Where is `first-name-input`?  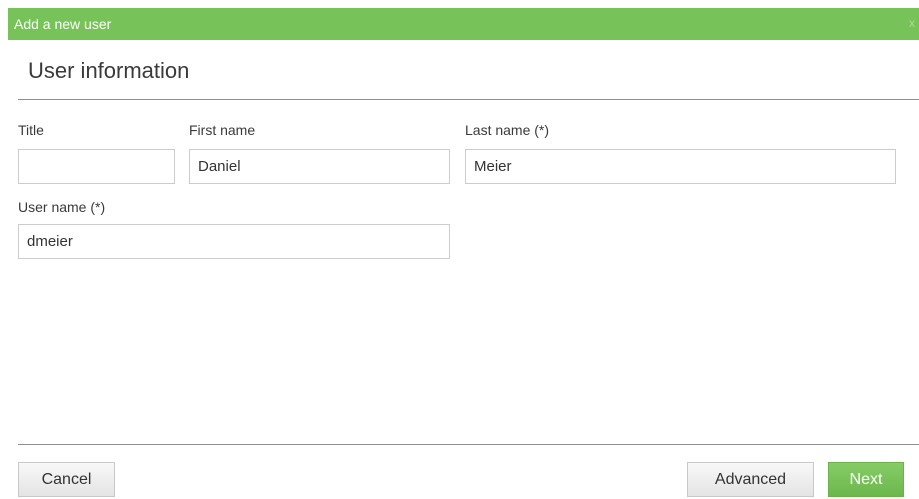 first-name-input is located at coordinates (319, 166).